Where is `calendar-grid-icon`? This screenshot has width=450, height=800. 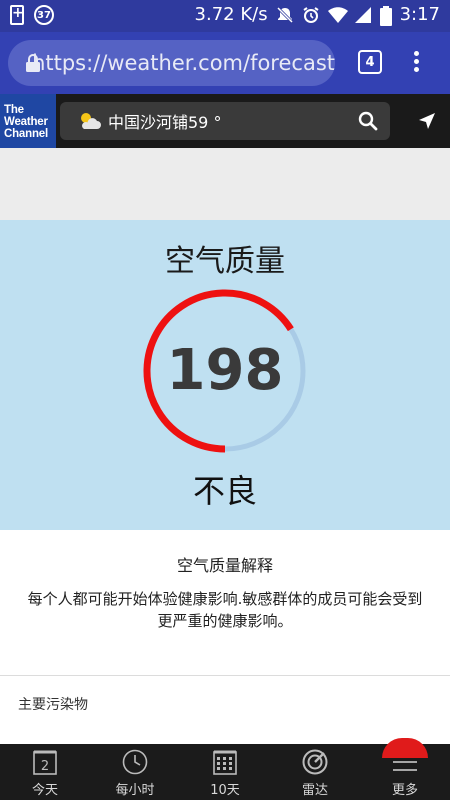
calendar-grid-icon is located at coordinates (225, 762).